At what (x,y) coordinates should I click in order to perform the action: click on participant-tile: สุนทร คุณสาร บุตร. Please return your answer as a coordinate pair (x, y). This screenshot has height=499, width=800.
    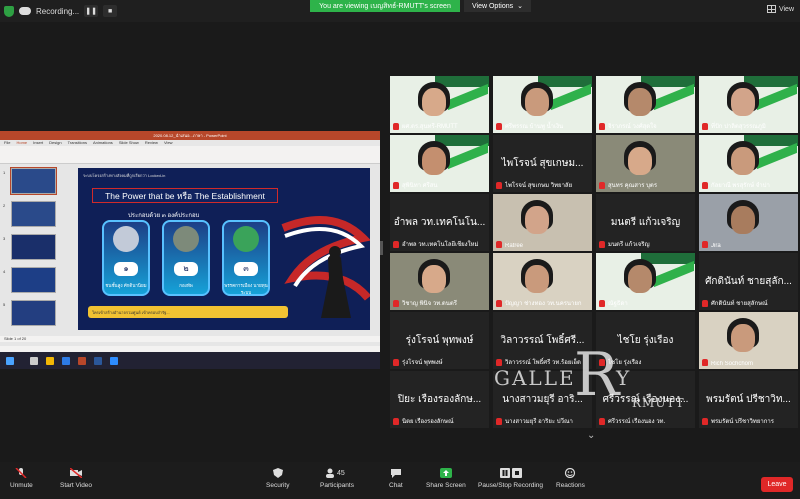
    Looking at the image, I should click on (645, 163).